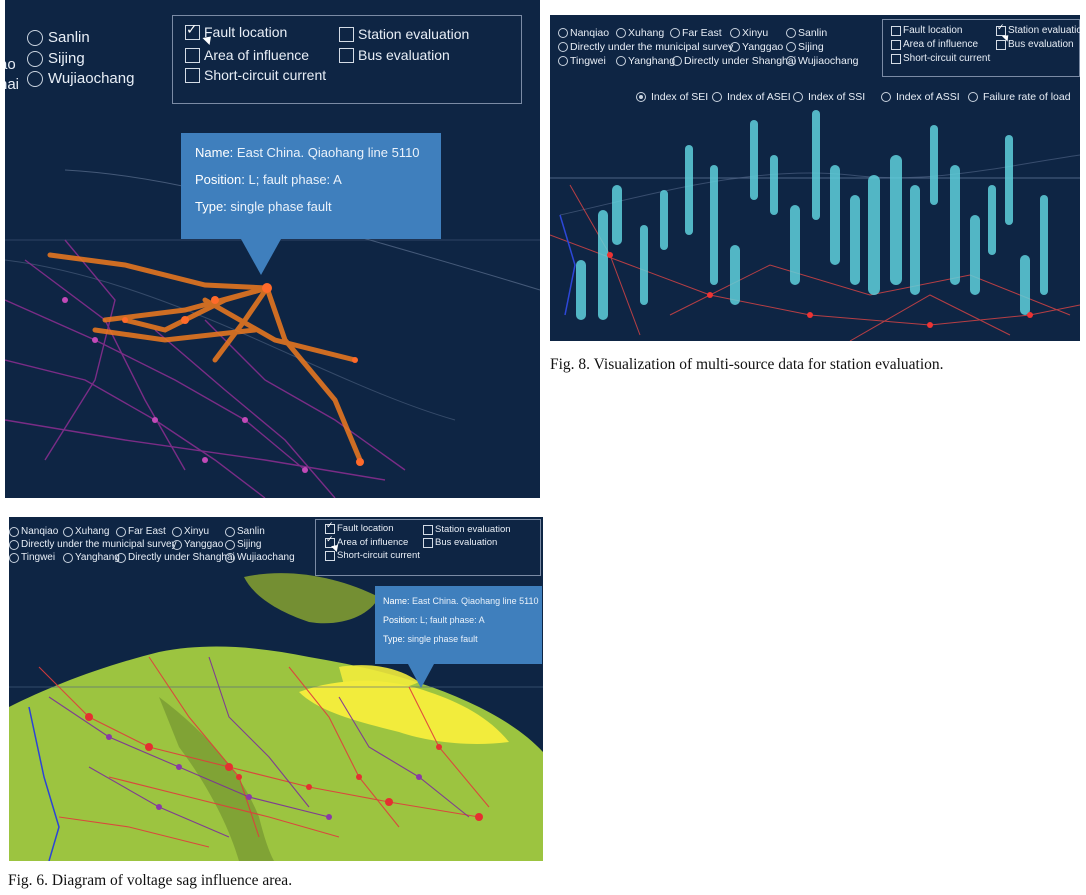 The height and width of the screenshot is (895, 1086). What do you see at coordinates (10, 64) in the screenshot?
I see `radio-partial-1: ao` at bounding box center [10, 64].